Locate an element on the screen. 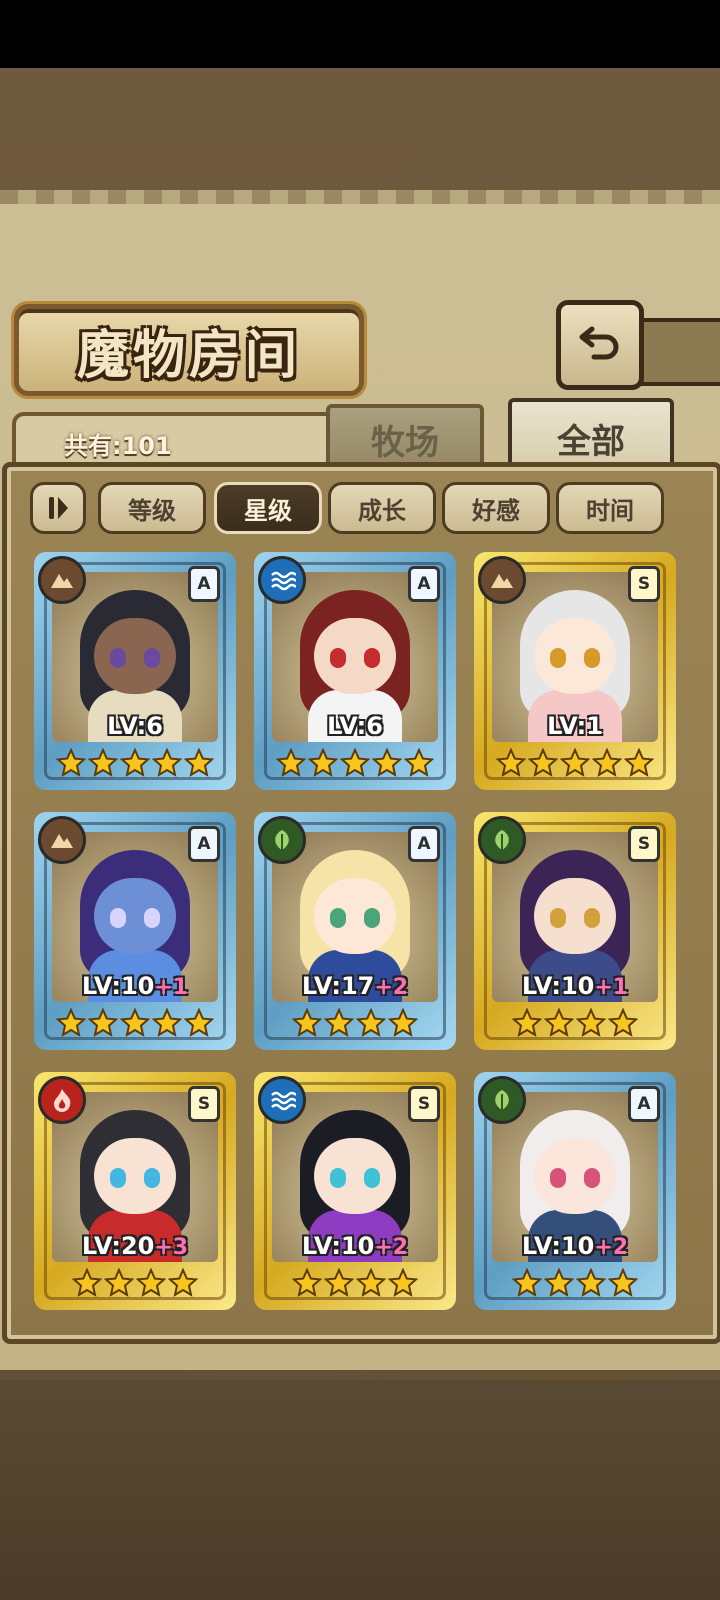 The height and width of the screenshot is (1600, 720). sort-level-label: 等级 is located at coordinates (152, 510).